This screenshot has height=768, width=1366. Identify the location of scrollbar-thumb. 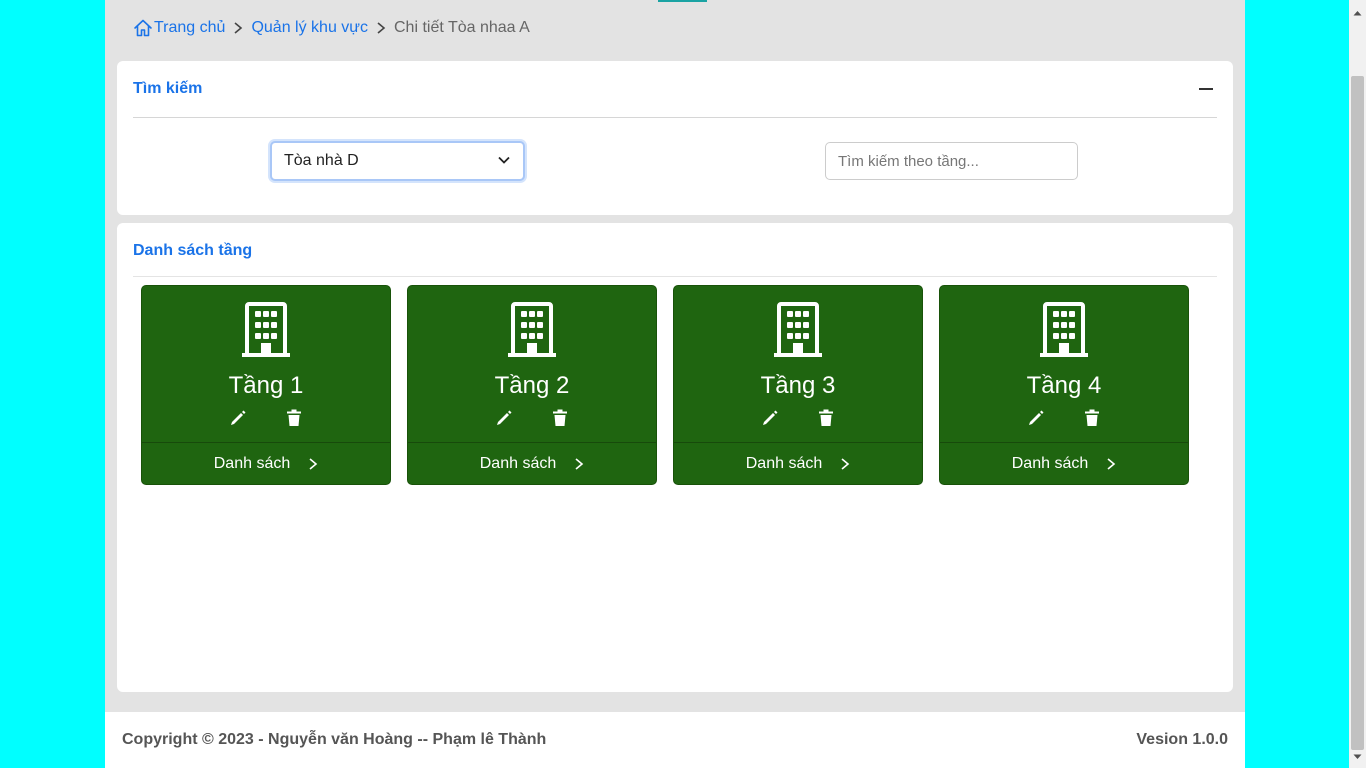
(1357, 413).